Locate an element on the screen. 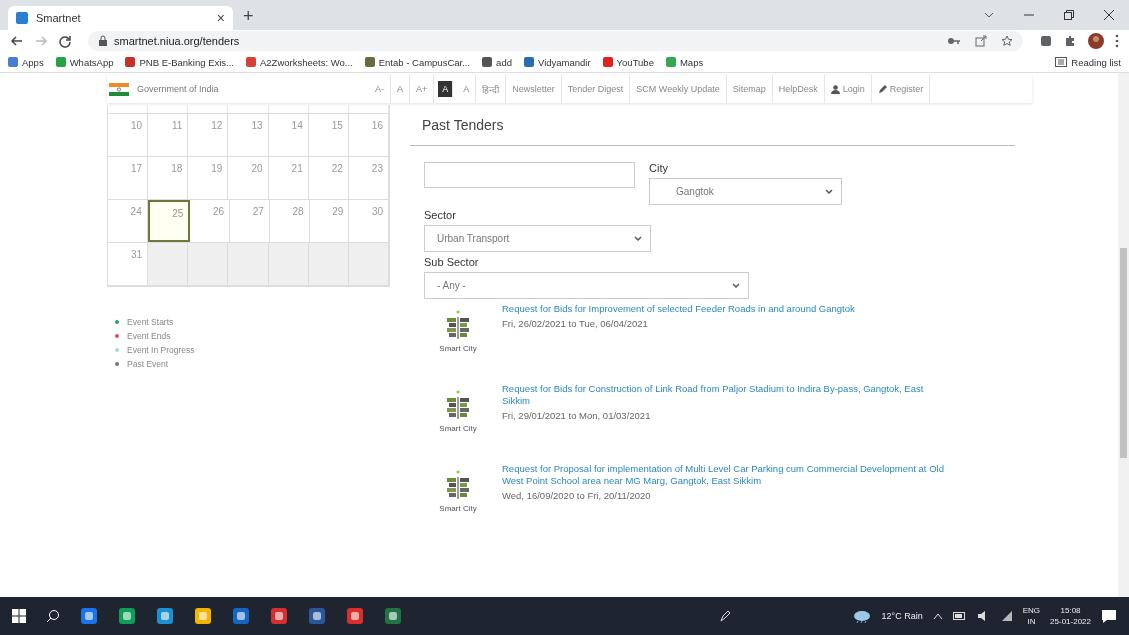 The width and height of the screenshot is (1129, 635). scrollbar is located at coordinates (1123, 335).